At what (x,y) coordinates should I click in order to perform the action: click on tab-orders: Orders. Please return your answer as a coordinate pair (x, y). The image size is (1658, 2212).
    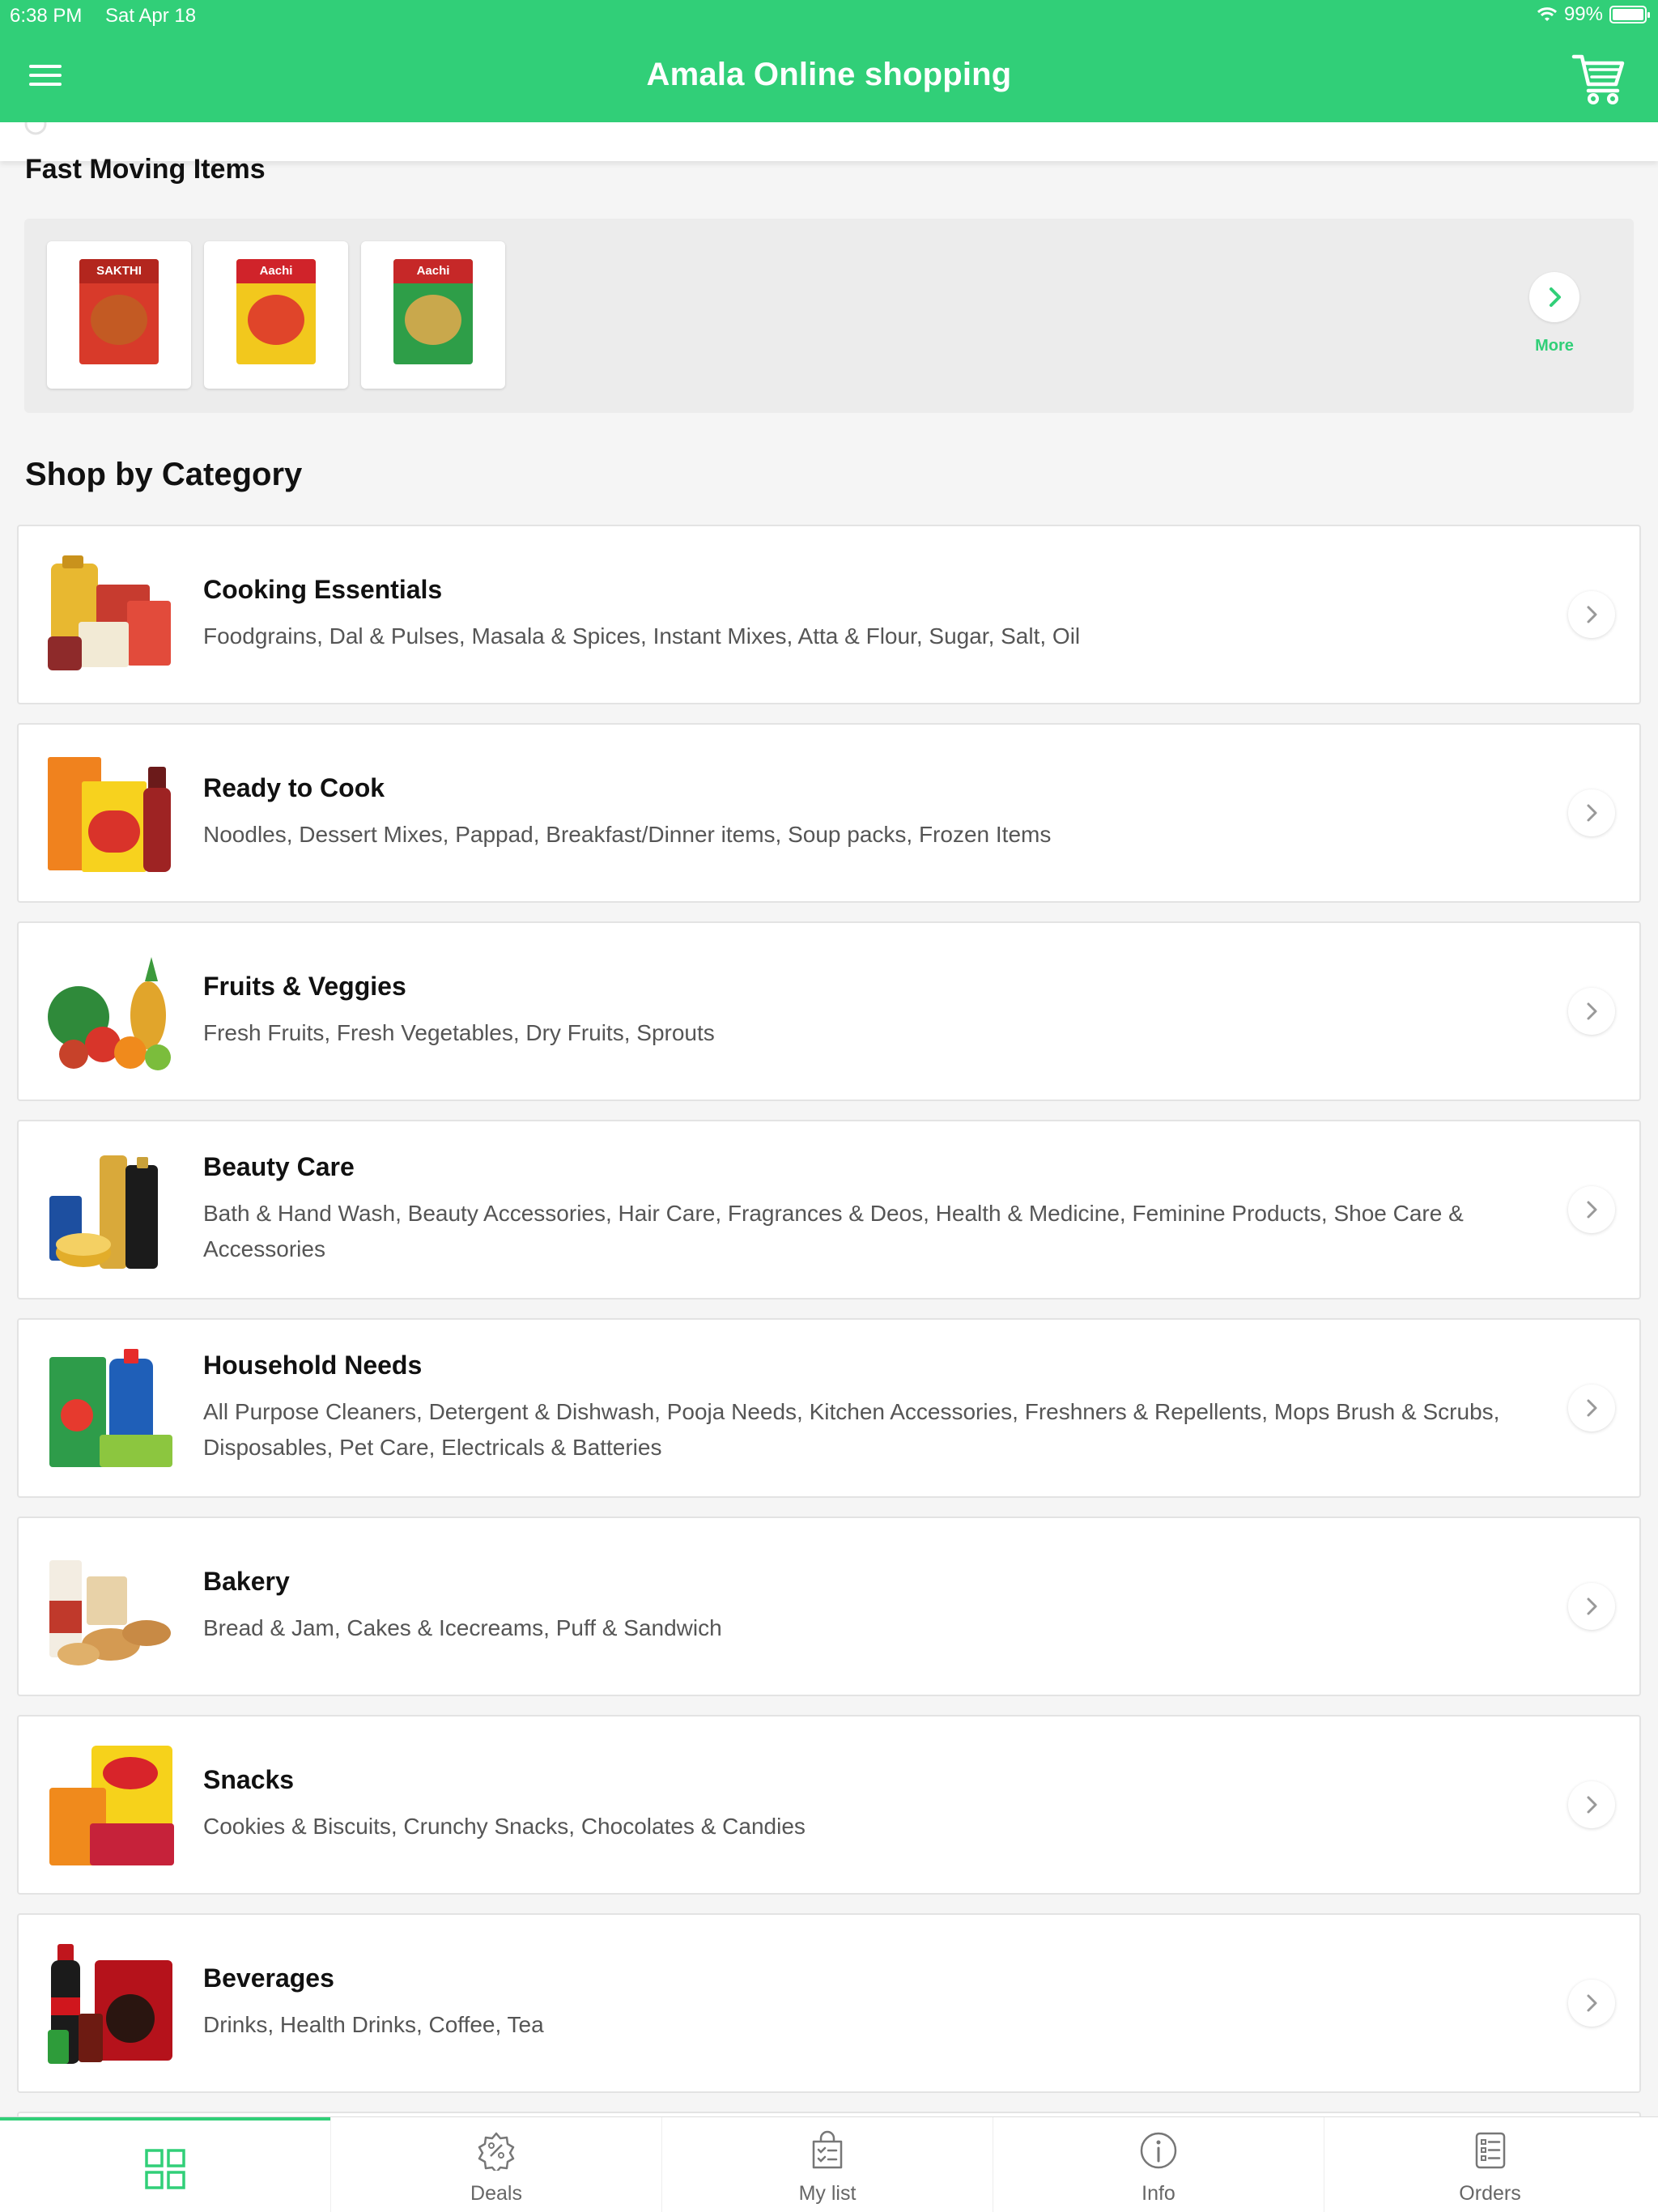
    Looking at the image, I should click on (1490, 2165).